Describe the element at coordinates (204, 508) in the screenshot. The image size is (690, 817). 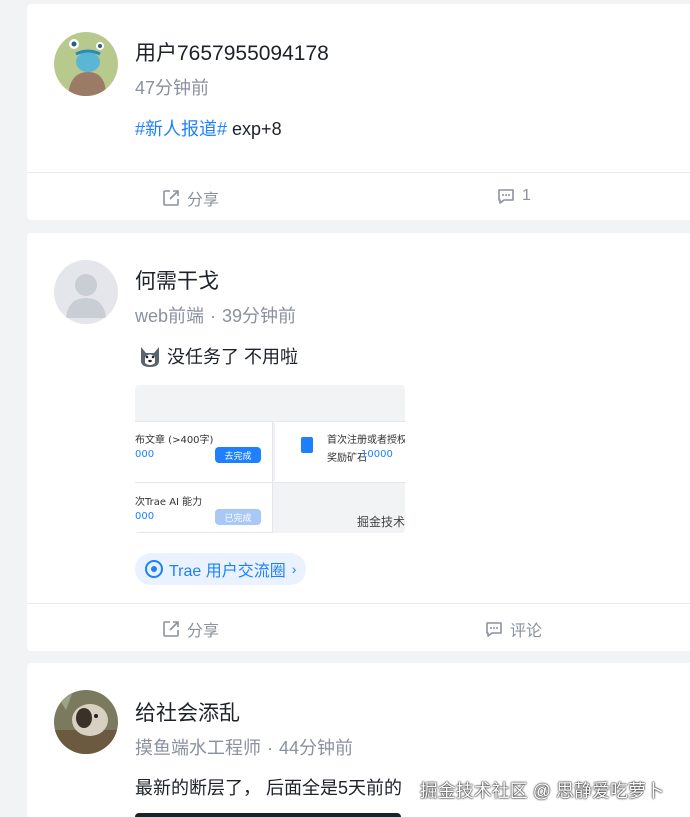
I see `task-card` at that location.